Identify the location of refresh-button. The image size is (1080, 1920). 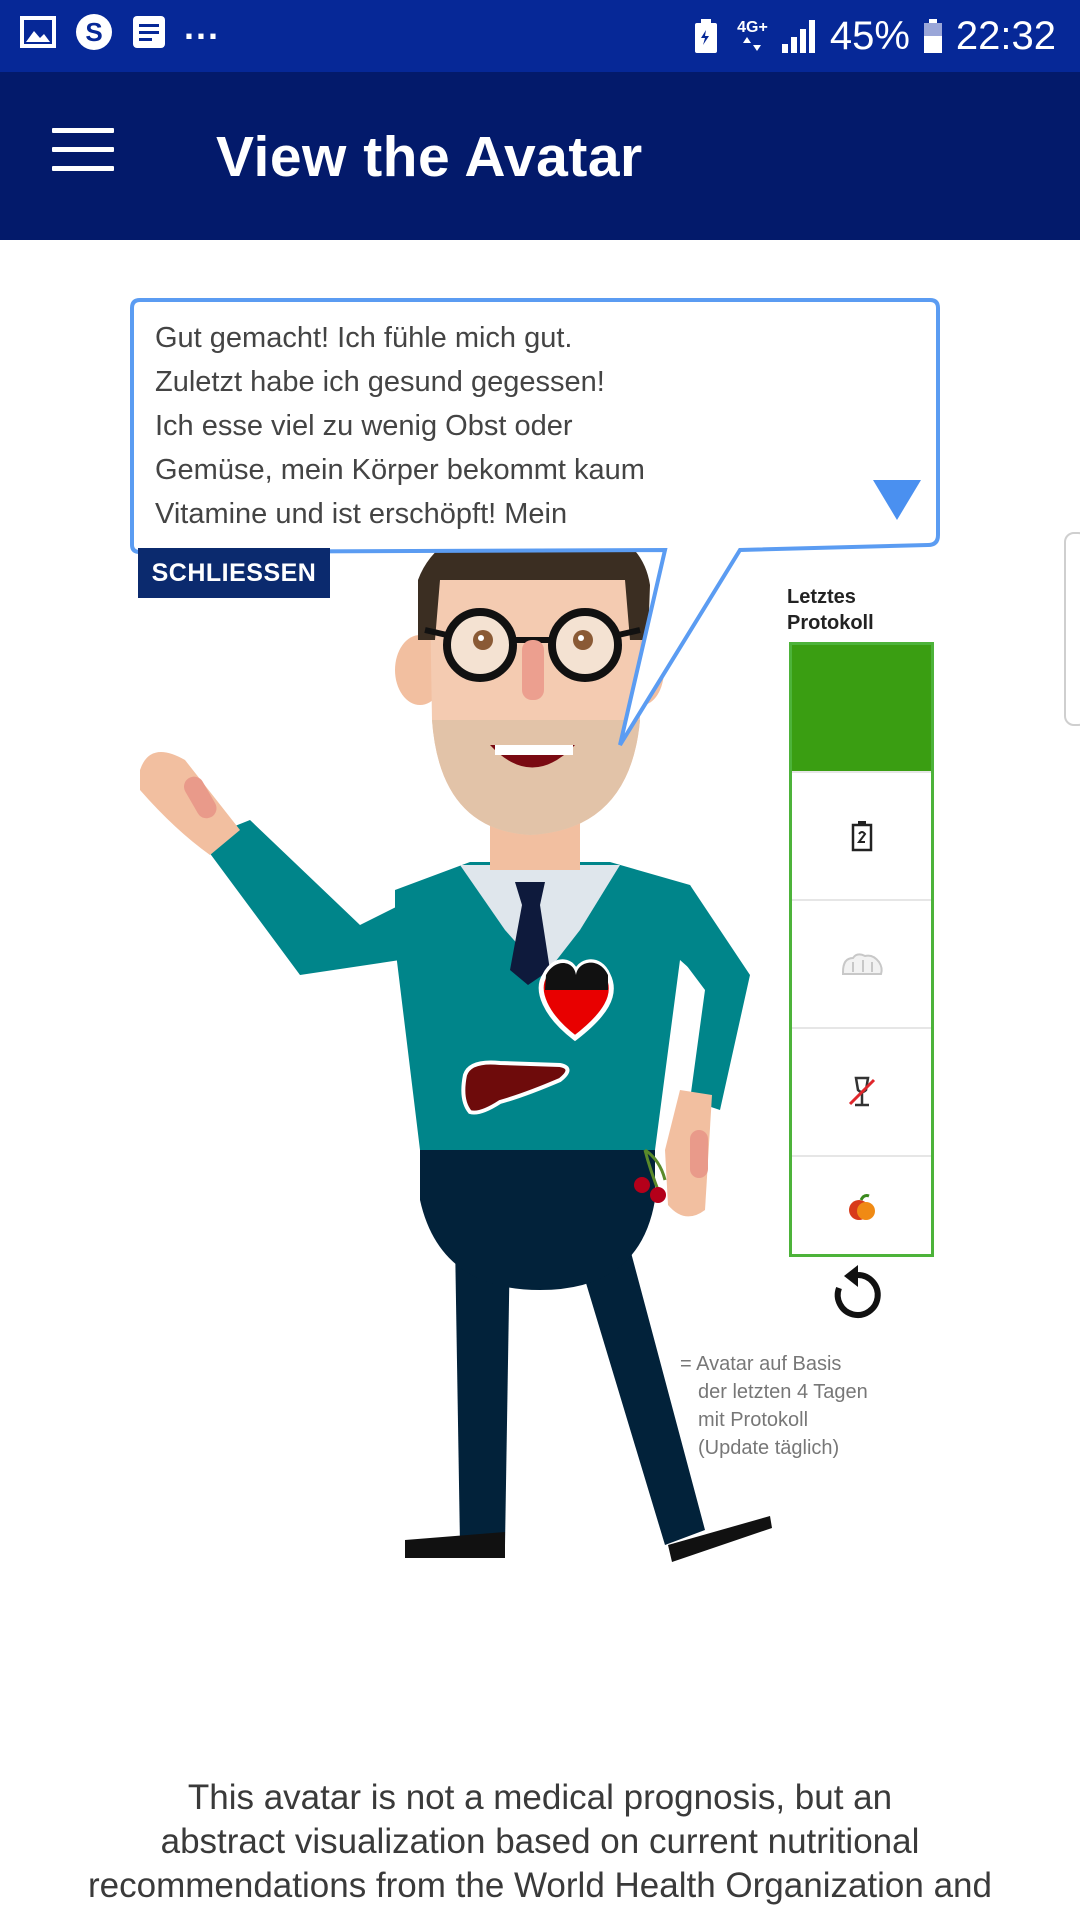
(858, 1293).